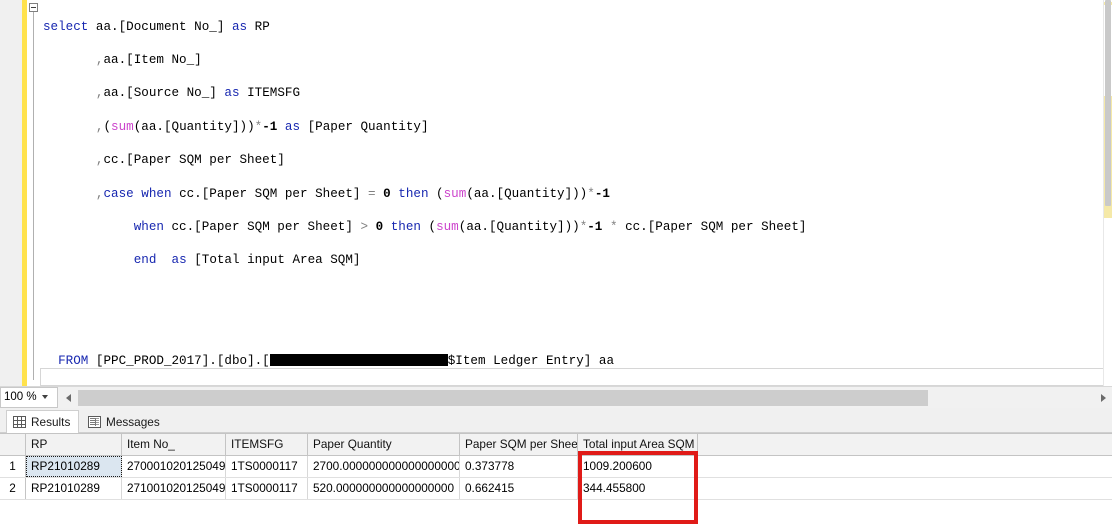 The height and width of the screenshot is (524, 1112). Describe the element at coordinates (148, 60) in the screenshot. I see `code-line: ,aa.[Item No_]` at that location.